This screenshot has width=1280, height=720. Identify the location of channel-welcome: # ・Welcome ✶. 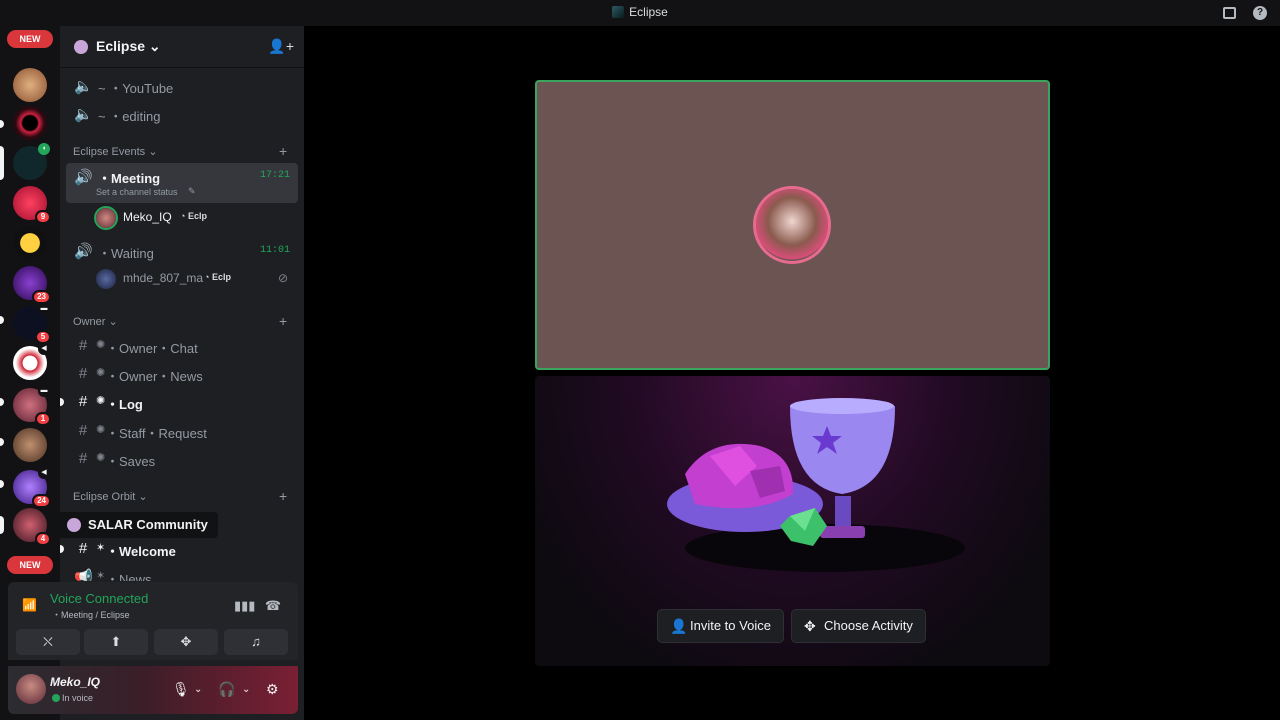
(179, 549).